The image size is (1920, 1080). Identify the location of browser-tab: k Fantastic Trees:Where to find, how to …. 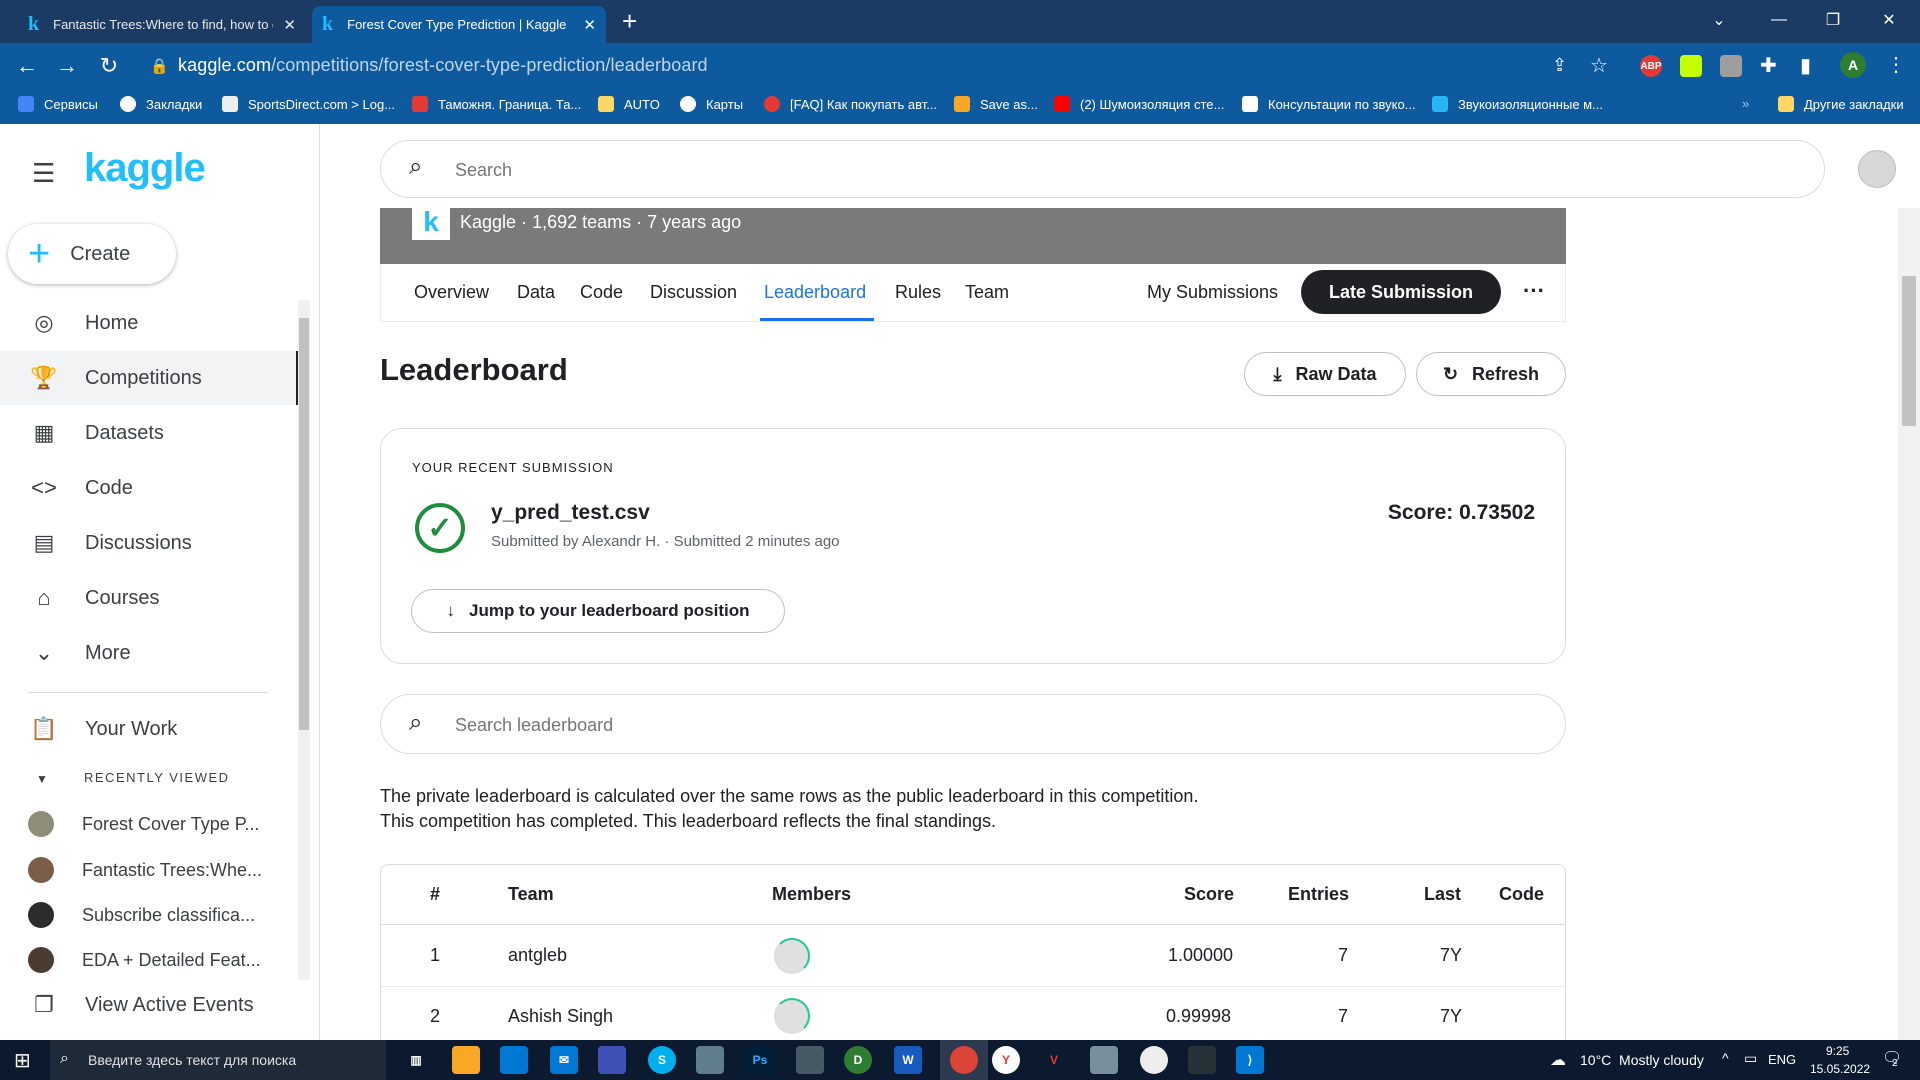
(162, 24).